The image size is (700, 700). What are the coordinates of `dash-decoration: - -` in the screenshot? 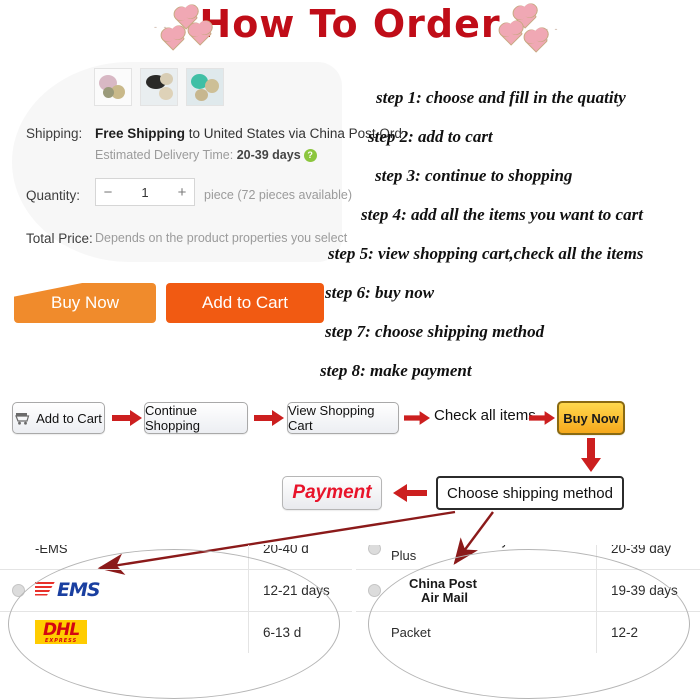 It's located at (161, 27).